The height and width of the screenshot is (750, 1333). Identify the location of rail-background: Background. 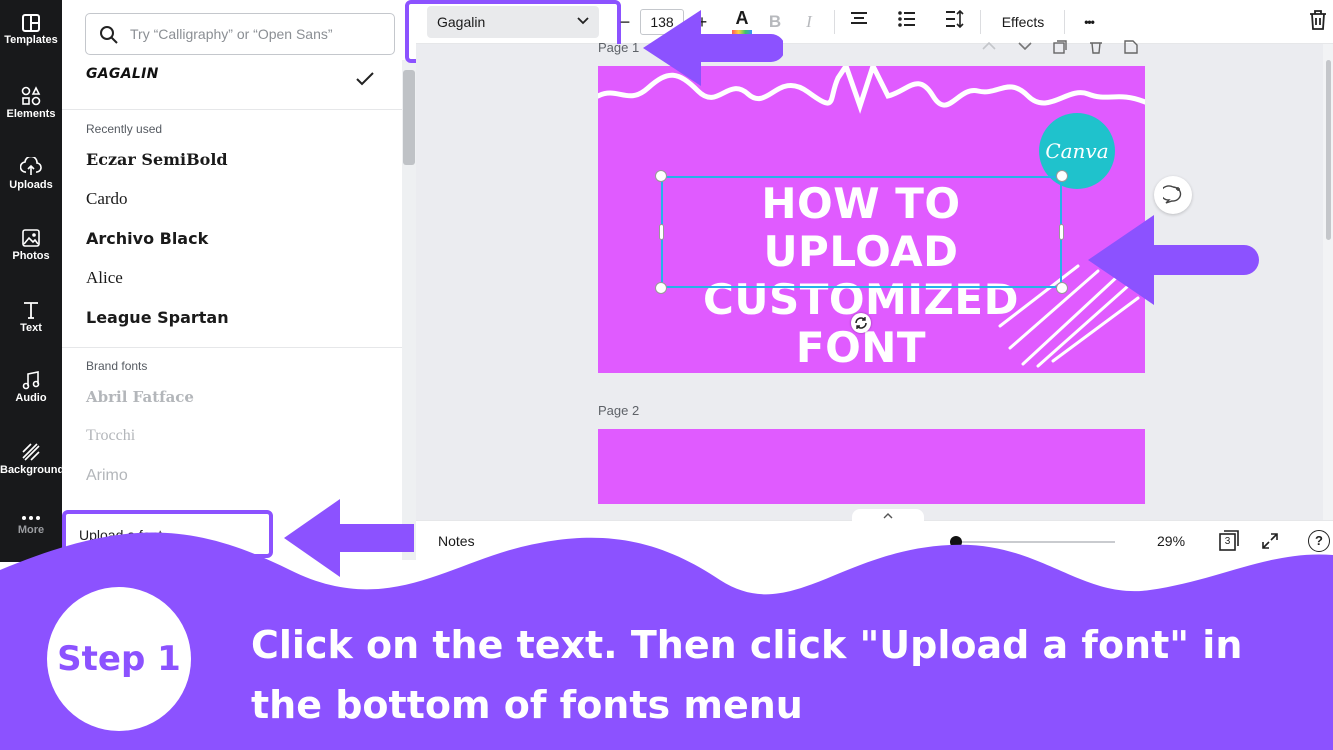
(32, 475).